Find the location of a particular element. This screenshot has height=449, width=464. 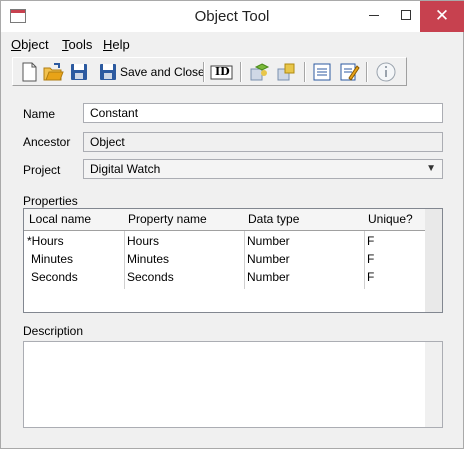

name-input: Constant is located at coordinates (263, 113).